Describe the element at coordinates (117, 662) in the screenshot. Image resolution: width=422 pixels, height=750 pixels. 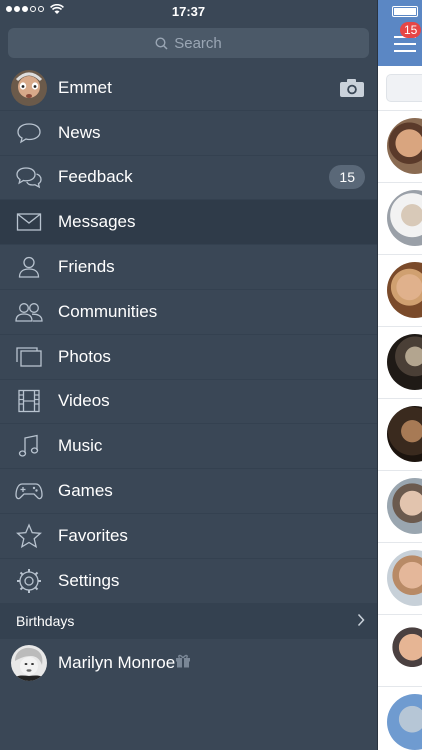
I see `birthday-person-name: Marilyn Monroe` at that location.